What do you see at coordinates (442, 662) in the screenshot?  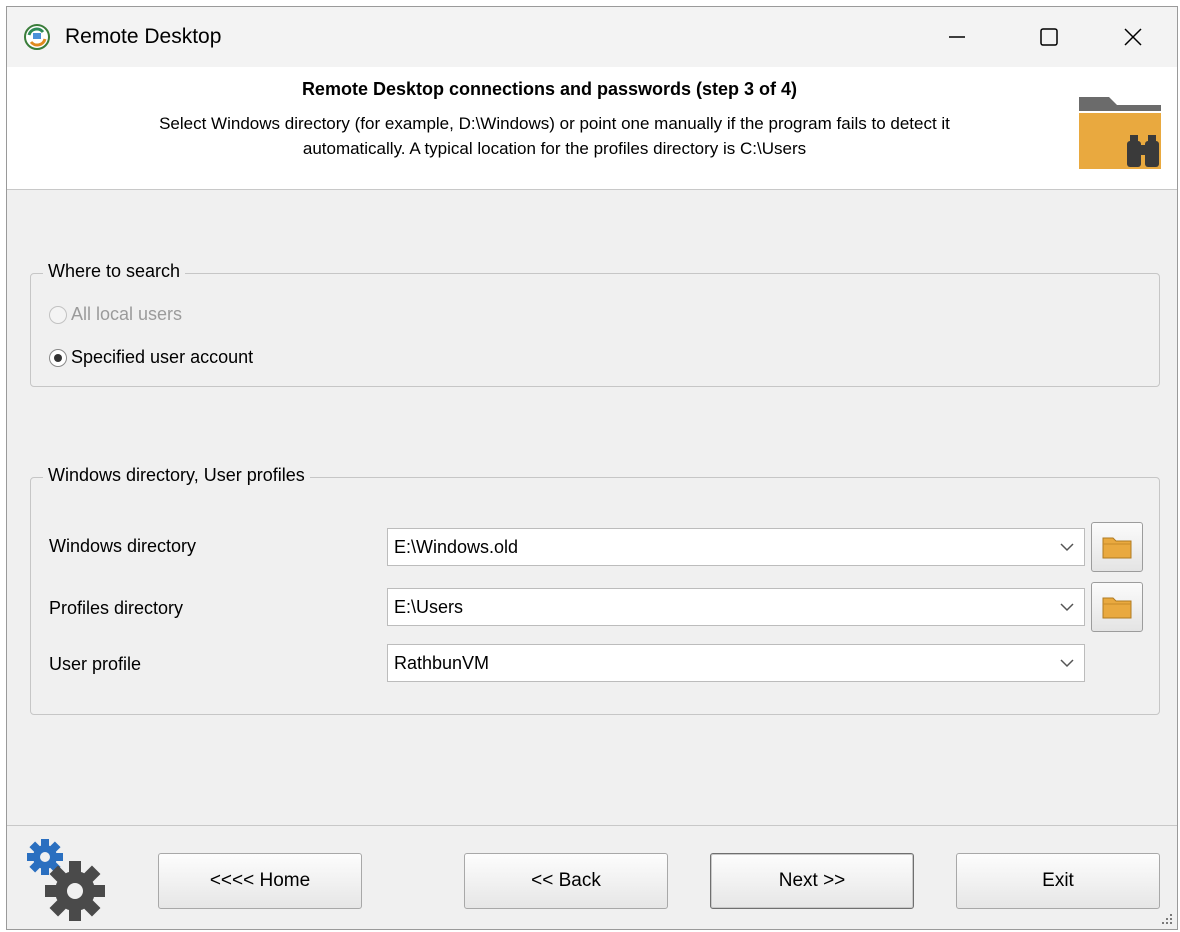 I see `user-profile-value: RathbunVM` at bounding box center [442, 662].